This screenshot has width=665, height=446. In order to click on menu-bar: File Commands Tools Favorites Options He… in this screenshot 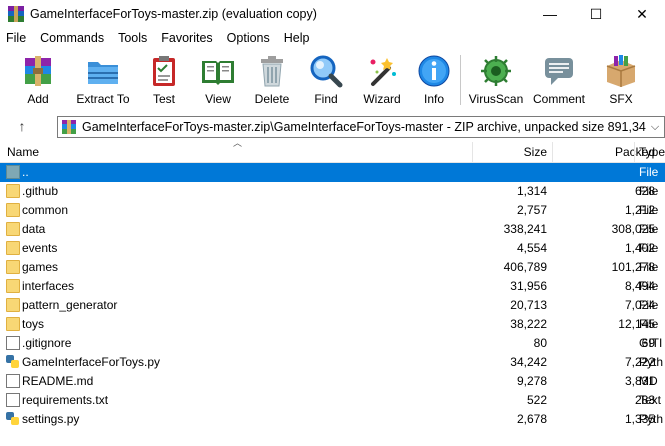, I will do `click(332, 38)`.